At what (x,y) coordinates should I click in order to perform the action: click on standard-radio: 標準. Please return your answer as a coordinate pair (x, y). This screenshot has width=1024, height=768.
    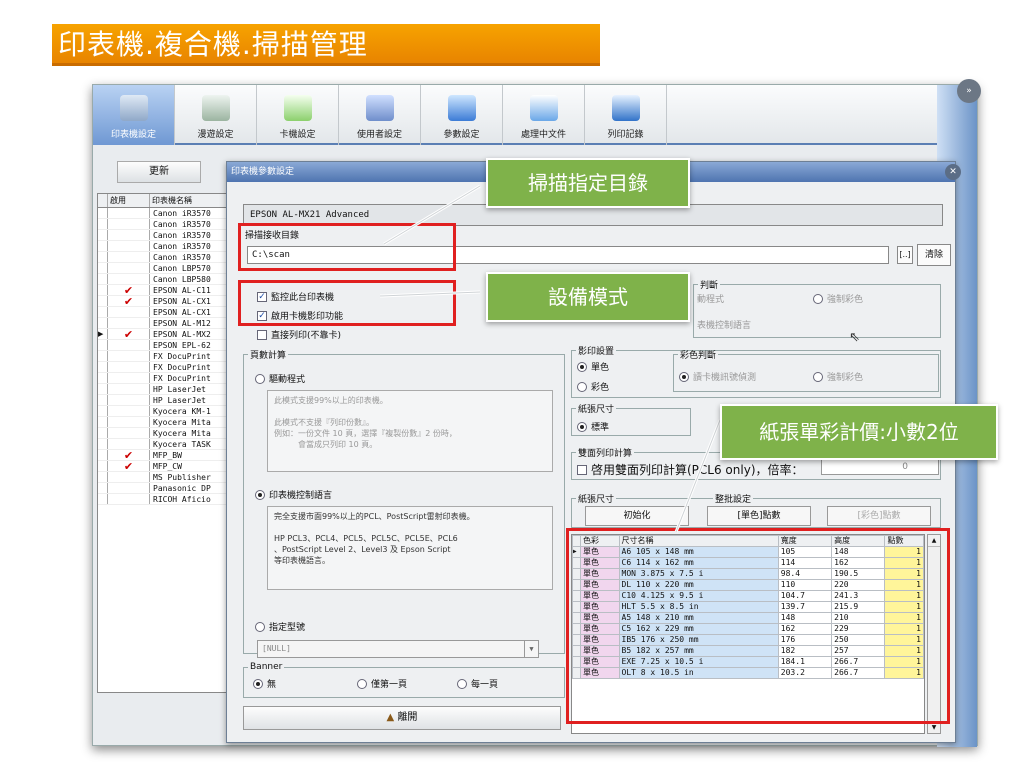
    Looking at the image, I should click on (593, 426).